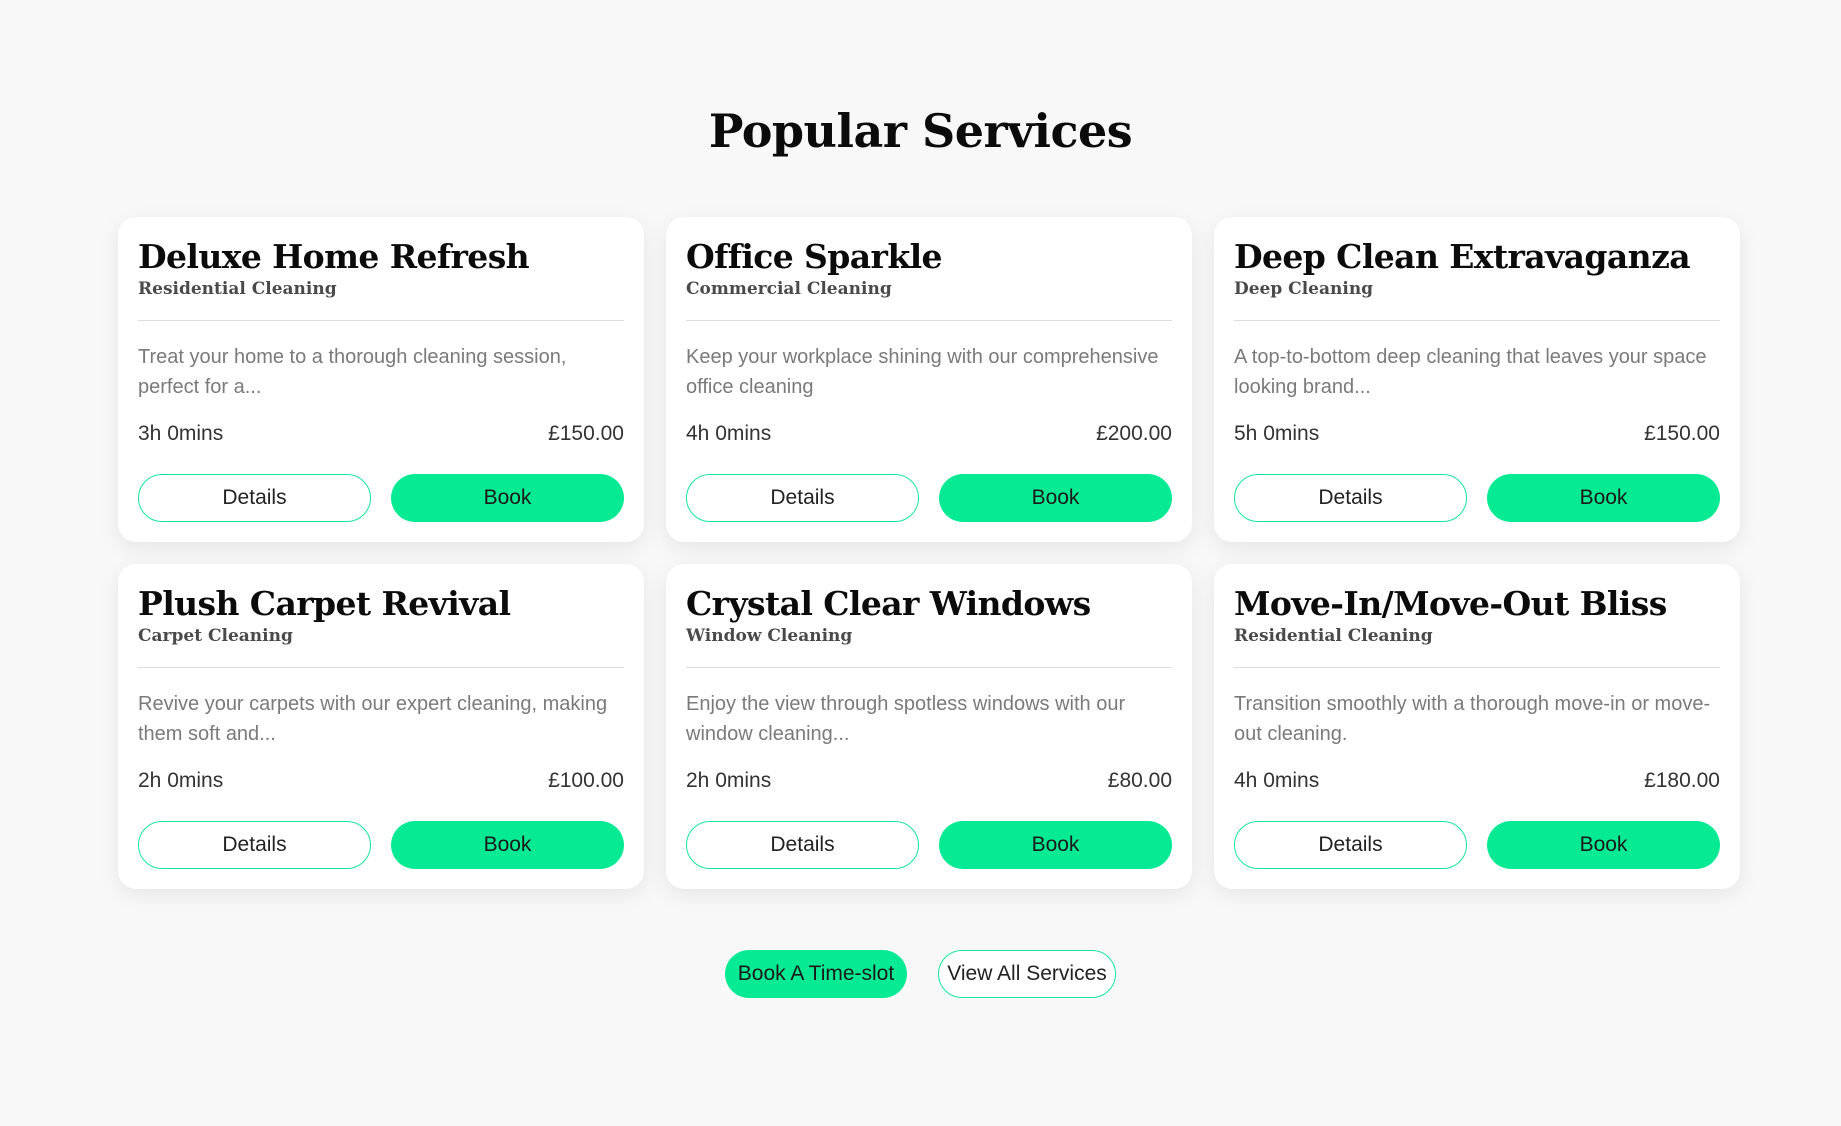 The image size is (1841, 1126). I want to click on service-price: £180.00, so click(1682, 781).